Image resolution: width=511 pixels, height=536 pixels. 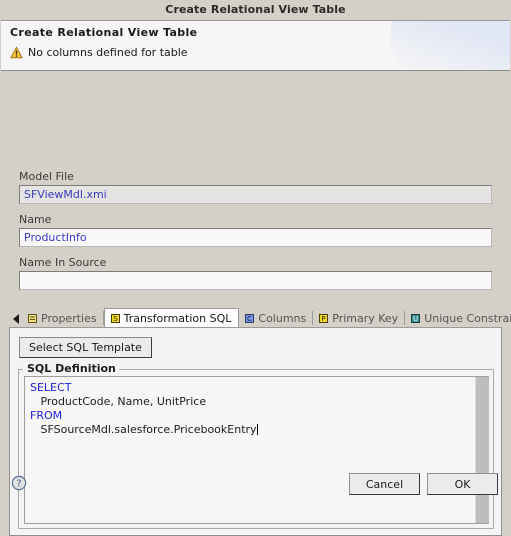 I want to click on header-message-text: No columns defined for table, so click(x=108, y=52).